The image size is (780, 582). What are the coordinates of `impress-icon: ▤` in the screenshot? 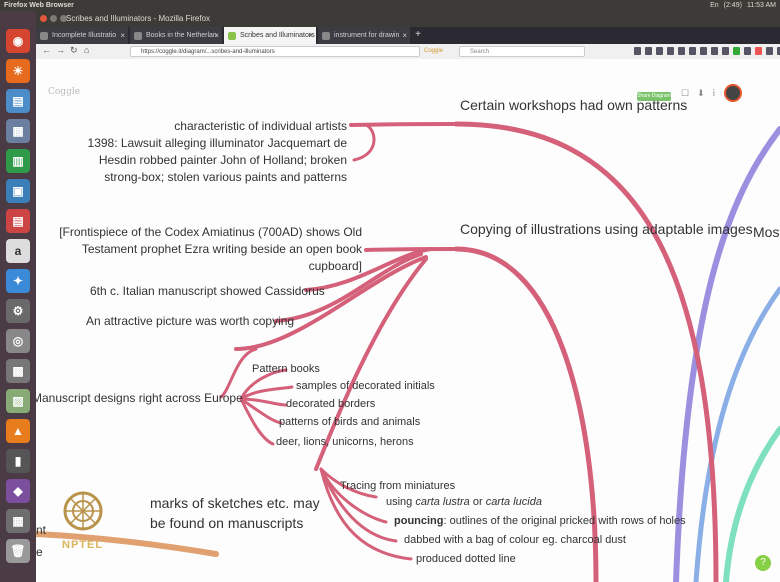 It's located at (18, 221).